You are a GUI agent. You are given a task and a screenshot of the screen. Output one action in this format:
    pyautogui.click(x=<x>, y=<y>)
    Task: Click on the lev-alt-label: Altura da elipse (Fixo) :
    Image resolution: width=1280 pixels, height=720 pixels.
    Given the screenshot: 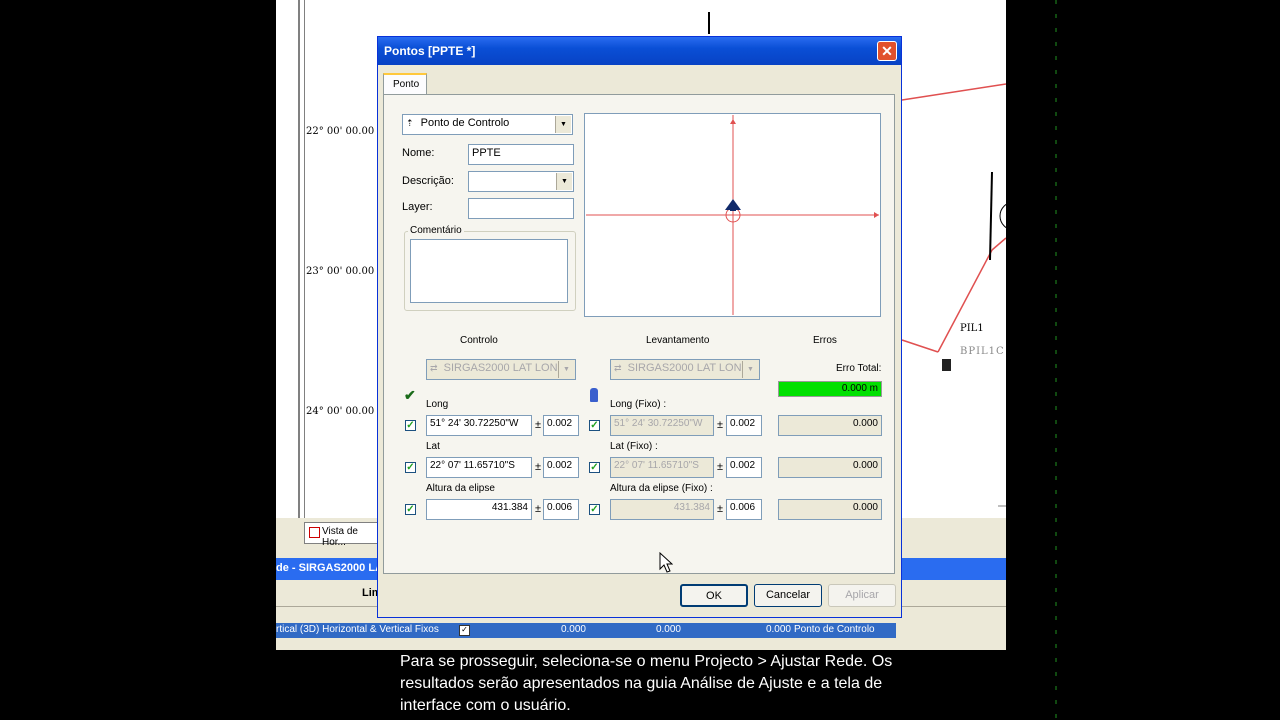 What is the action you would take?
    pyautogui.click(x=661, y=488)
    